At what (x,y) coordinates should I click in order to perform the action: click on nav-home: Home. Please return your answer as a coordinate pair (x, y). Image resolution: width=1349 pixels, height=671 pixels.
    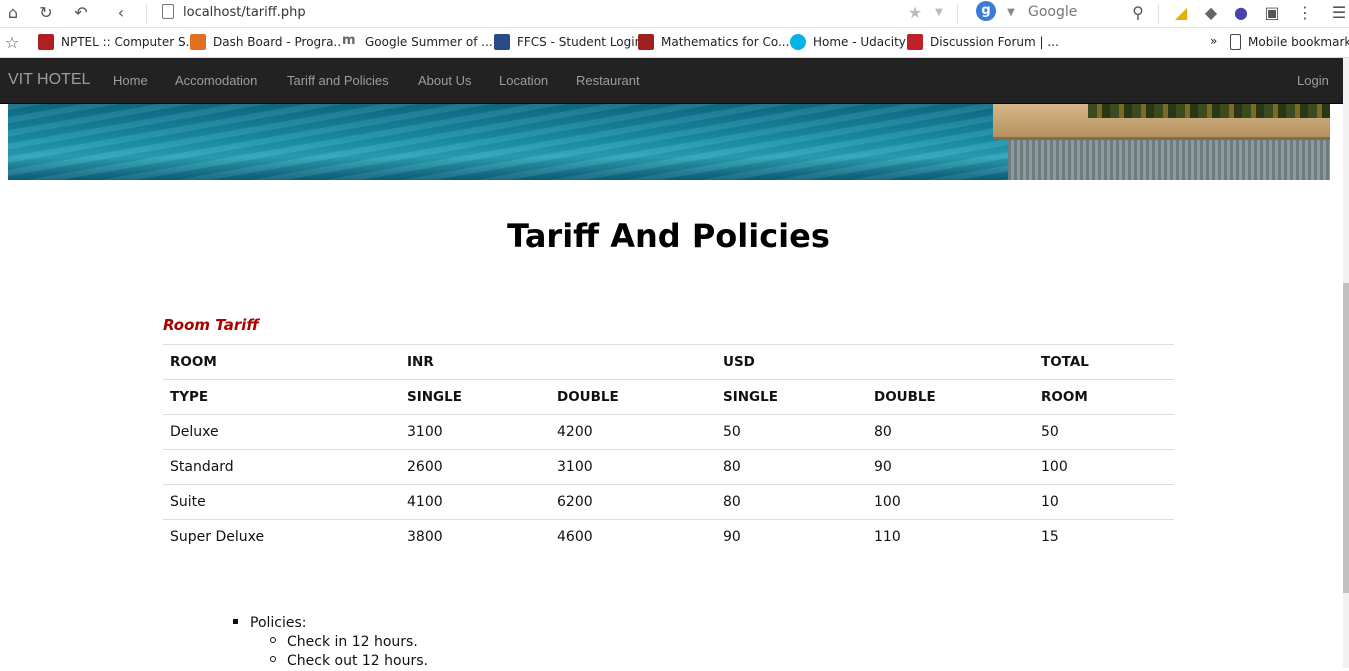
    Looking at the image, I should click on (130, 80).